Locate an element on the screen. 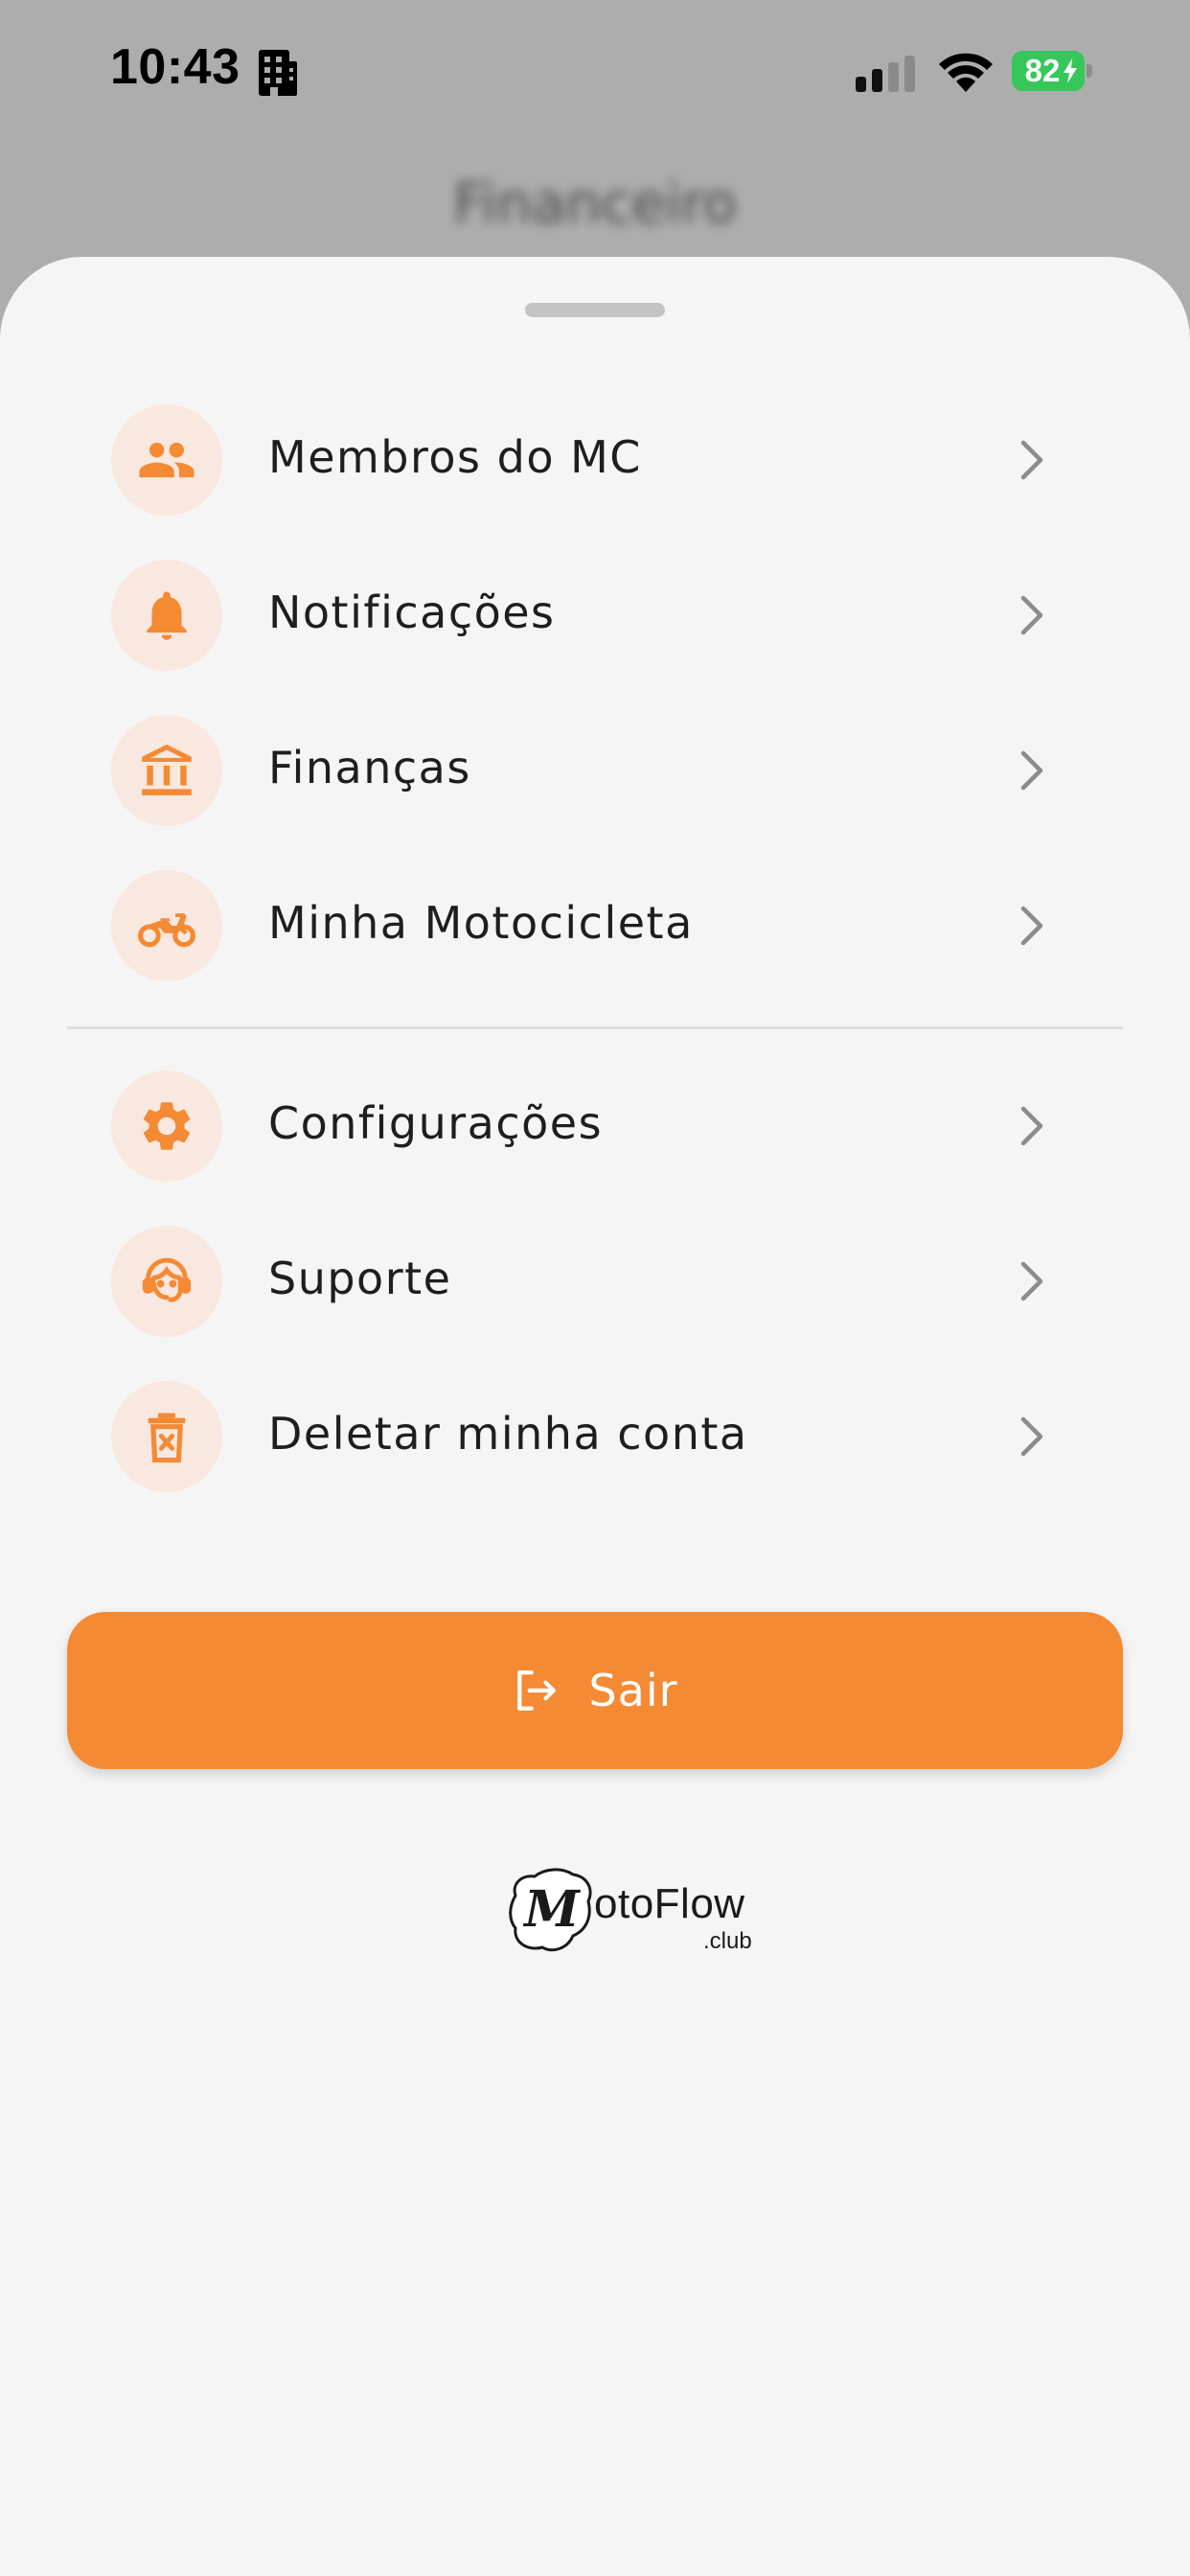 This screenshot has height=2576, width=1190. cellular-signal-icon is located at coordinates (886, 74).